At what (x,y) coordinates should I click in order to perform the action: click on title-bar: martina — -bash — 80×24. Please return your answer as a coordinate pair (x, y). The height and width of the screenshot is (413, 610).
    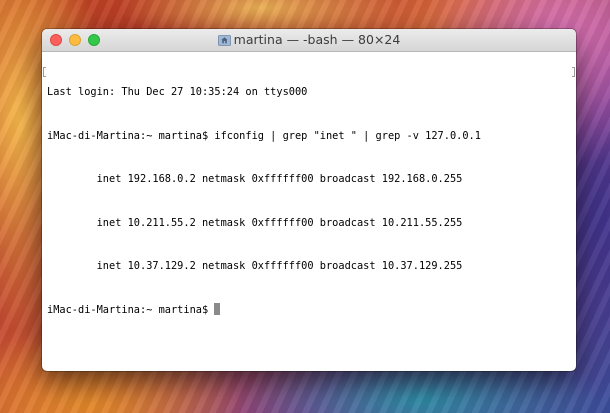
    Looking at the image, I should click on (309, 40).